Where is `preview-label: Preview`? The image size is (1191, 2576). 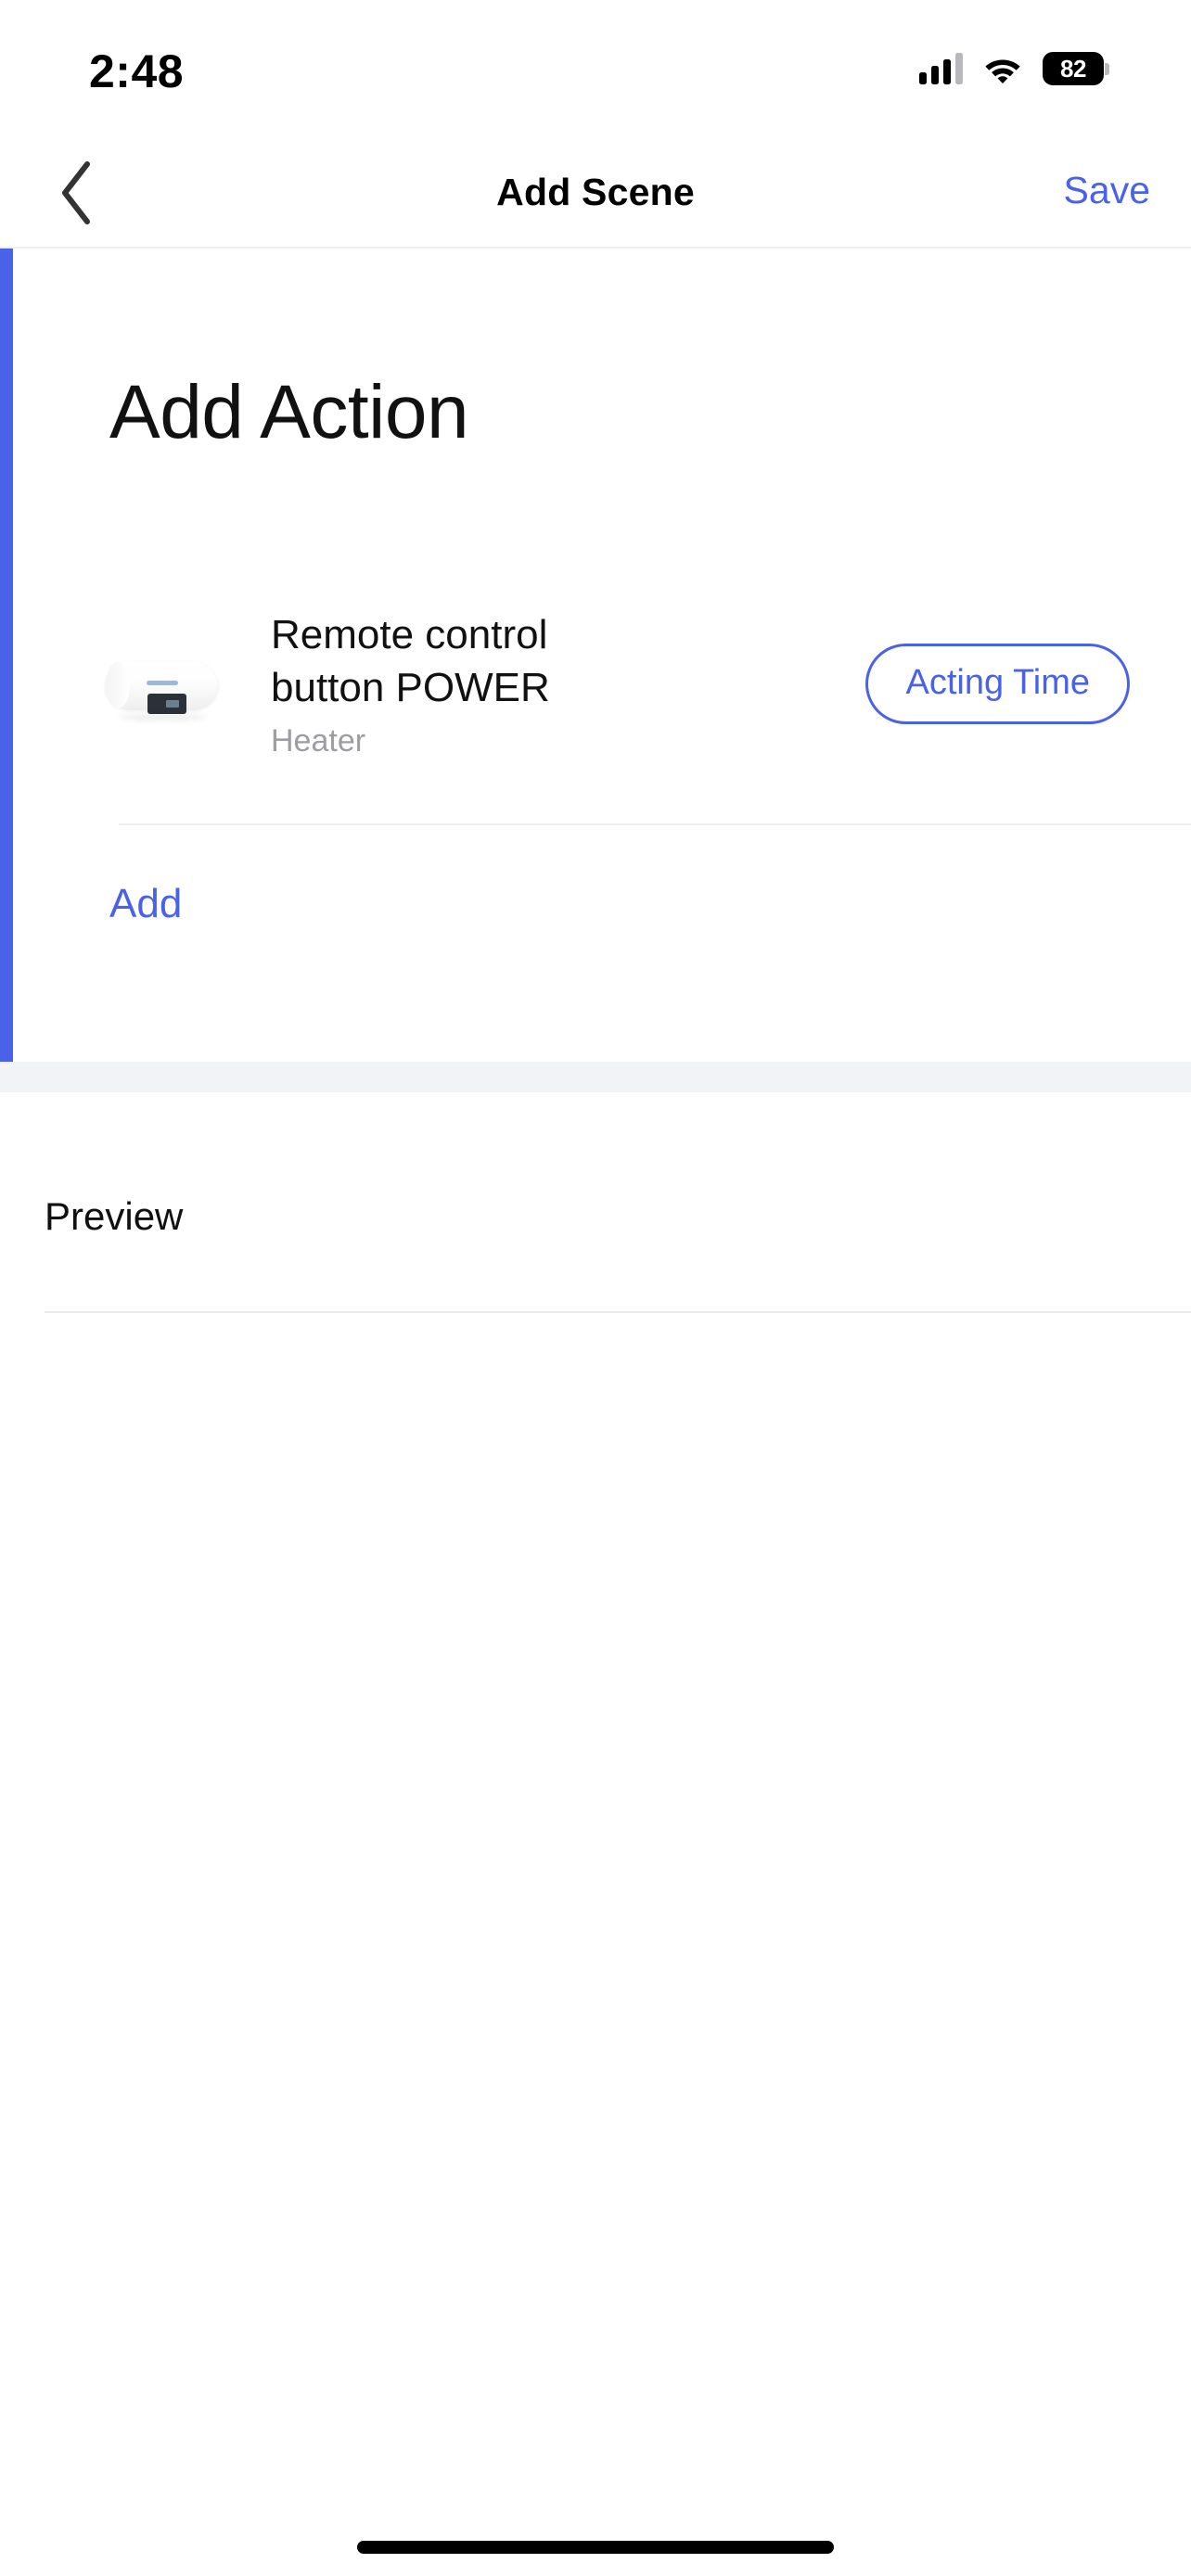 preview-label: Preview is located at coordinates (114, 1216).